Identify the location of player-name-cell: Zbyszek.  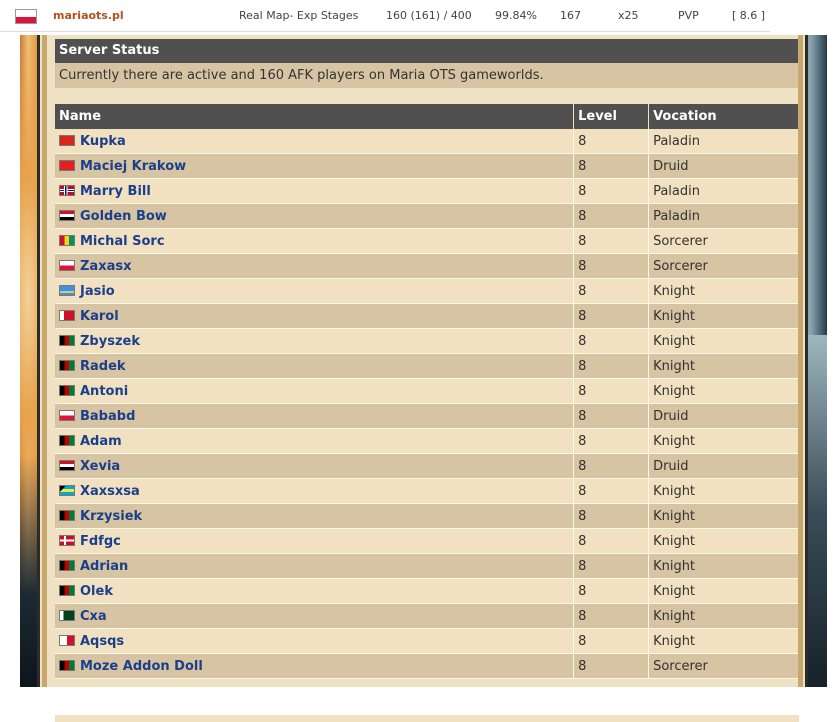
(315, 341).